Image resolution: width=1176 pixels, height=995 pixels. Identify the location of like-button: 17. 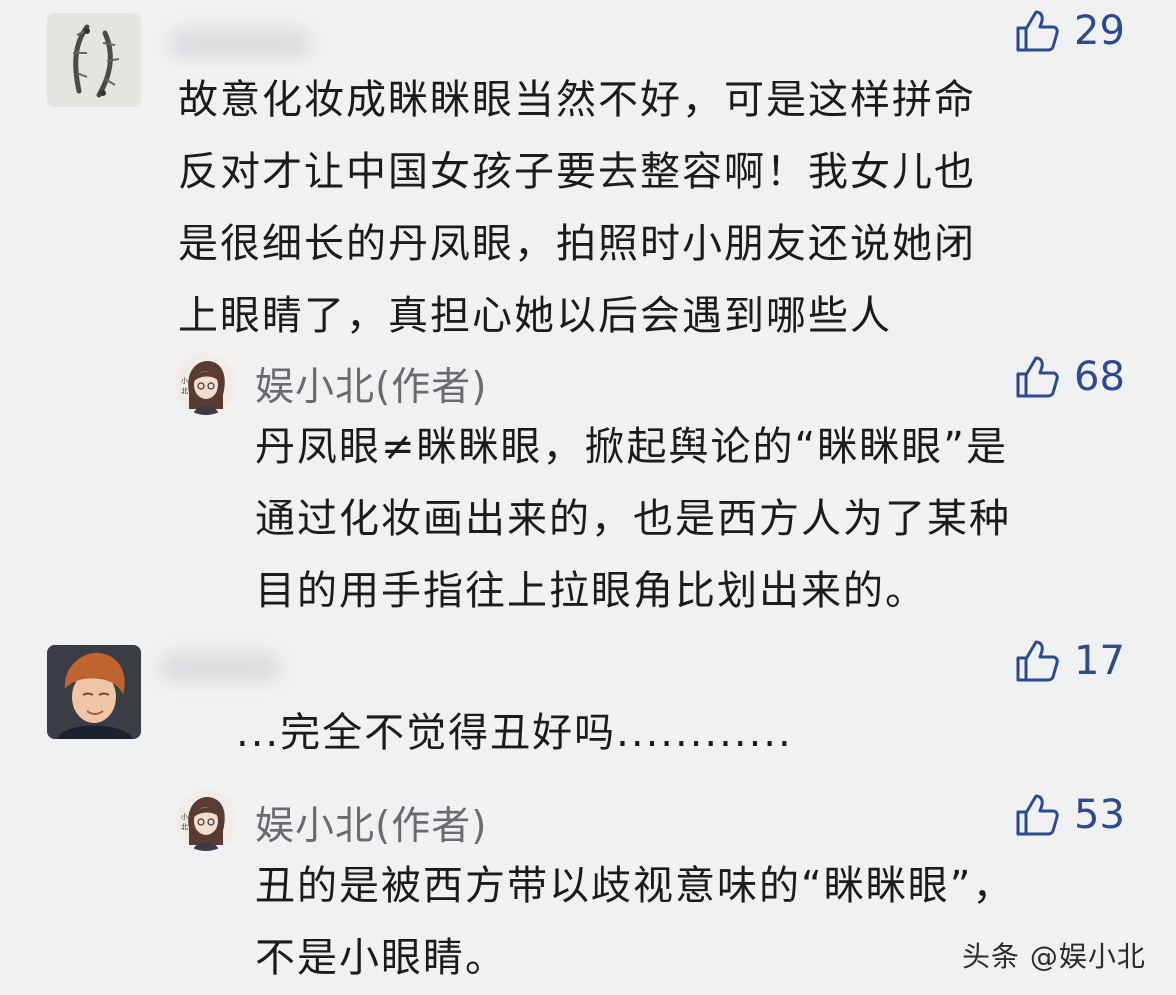
(1069, 661).